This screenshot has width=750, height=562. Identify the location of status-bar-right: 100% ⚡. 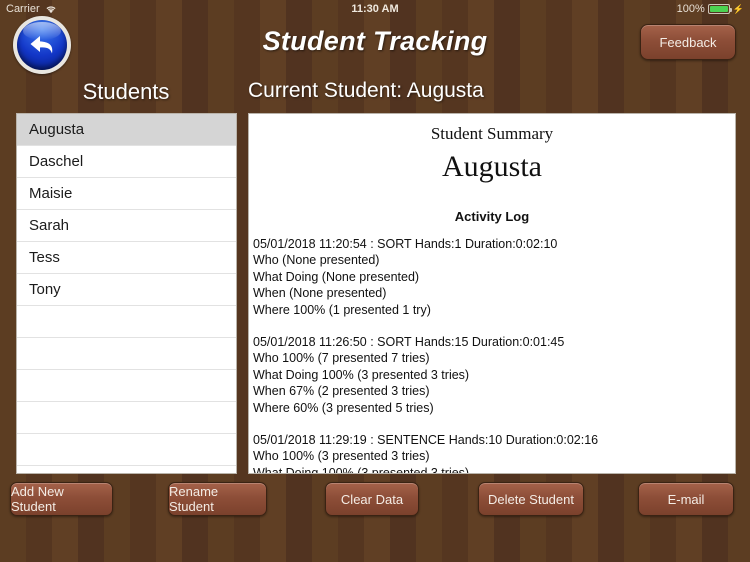
(710, 9).